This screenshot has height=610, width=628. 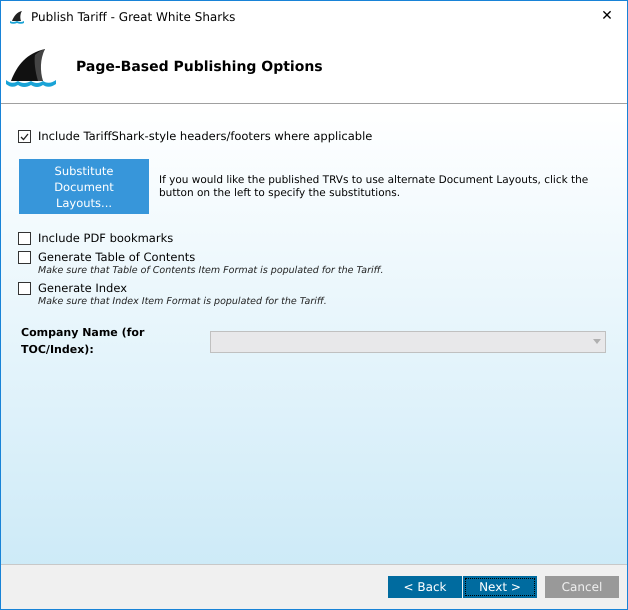 I want to click on company-name-label: Company Name (for TOC/Index):, so click(x=83, y=341).